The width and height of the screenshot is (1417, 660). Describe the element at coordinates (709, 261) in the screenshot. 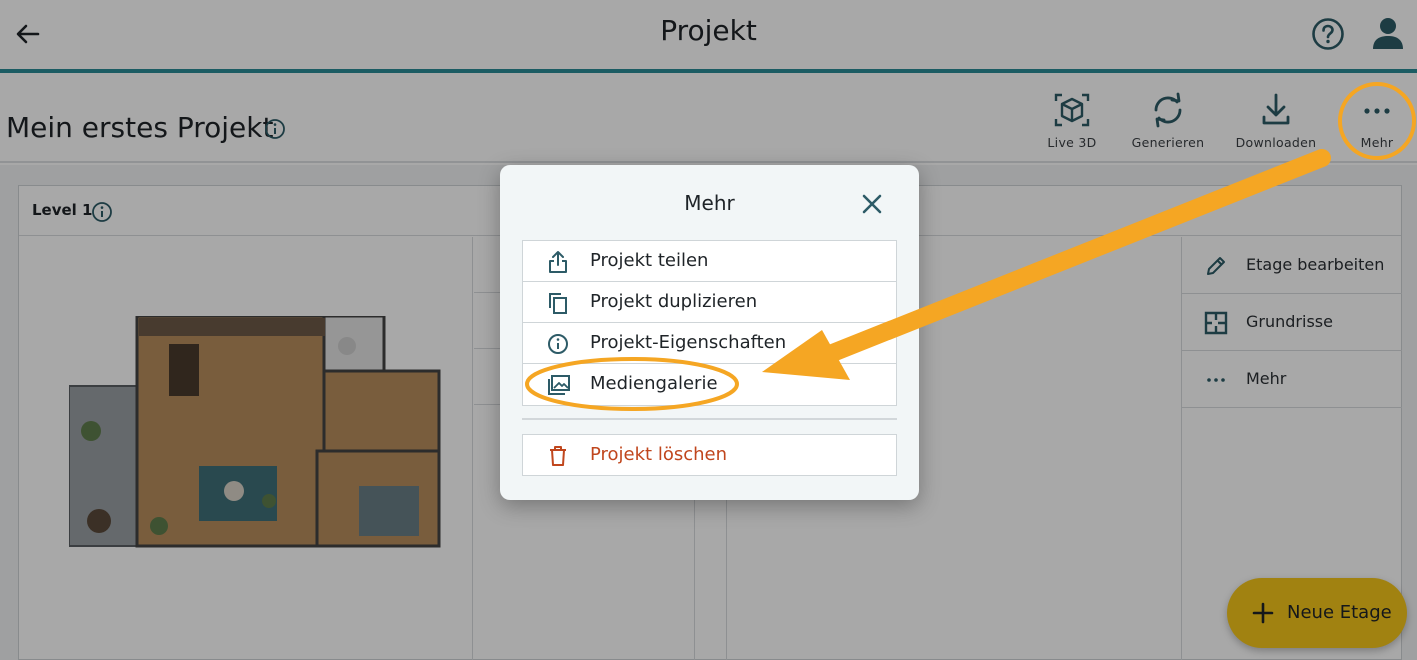

I see `share-project-item: Projekt teilen` at that location.